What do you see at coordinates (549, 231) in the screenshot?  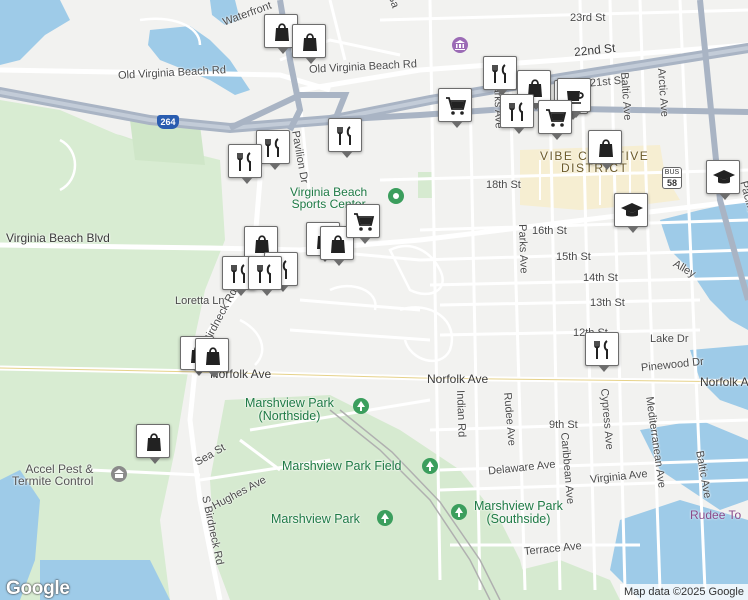 I see `street-label-16th-st: 16th St` at bounding box center [549, 231].